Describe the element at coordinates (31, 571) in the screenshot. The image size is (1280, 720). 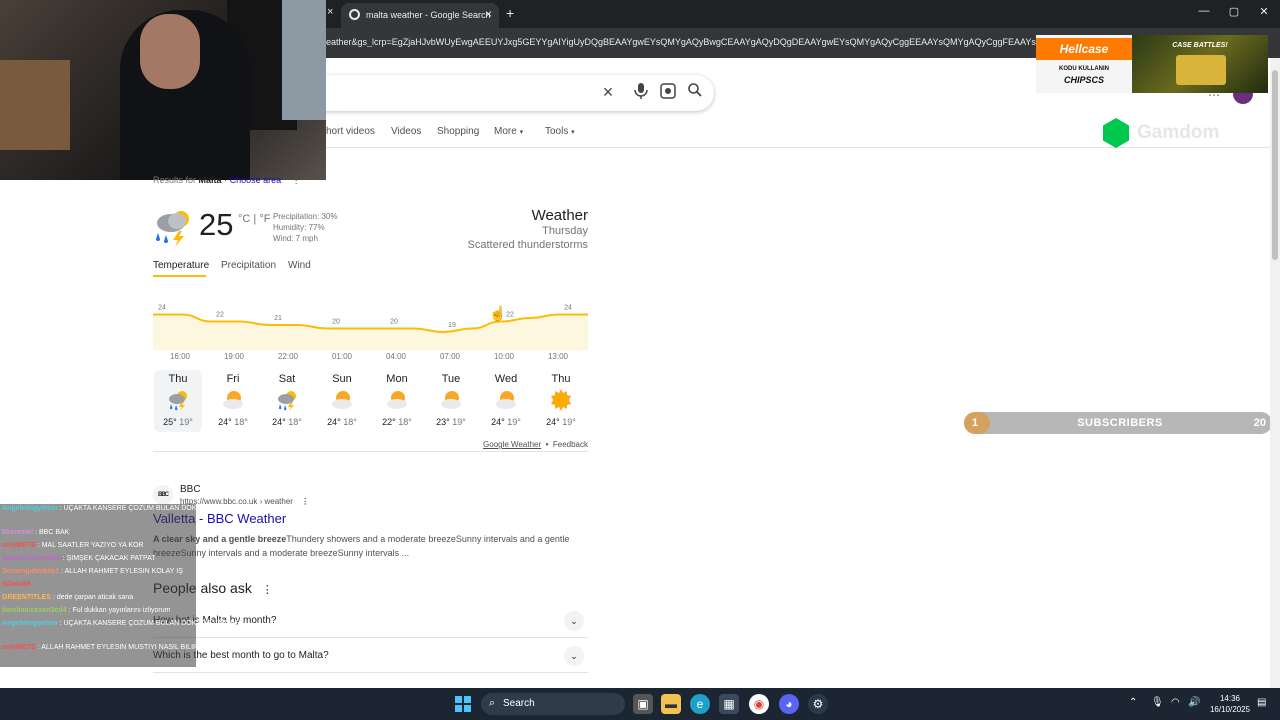
I see `chat-user: Somengidezbile1` at that location.